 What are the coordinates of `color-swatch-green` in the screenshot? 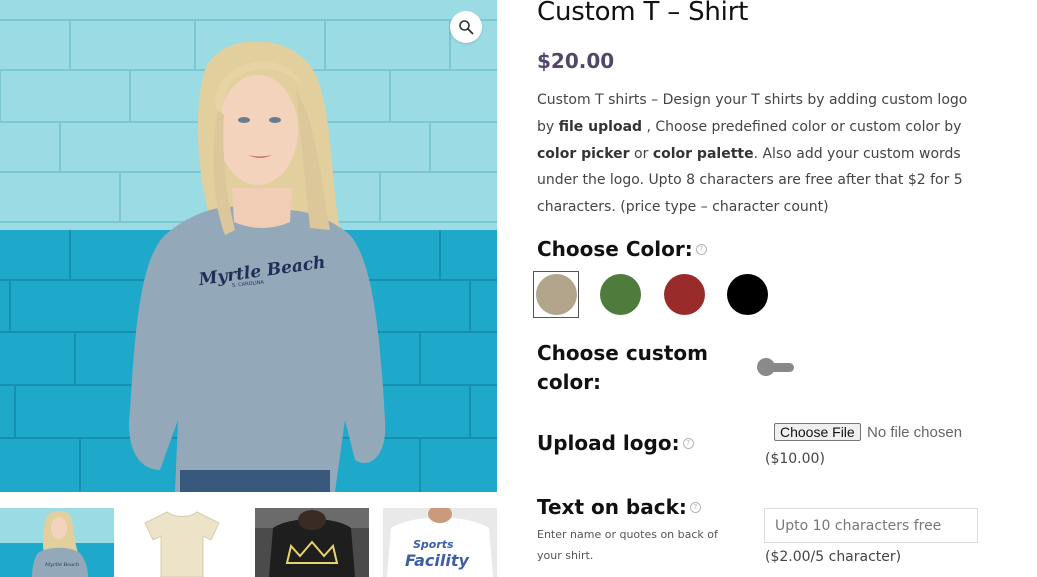 It's located at (620, 294).